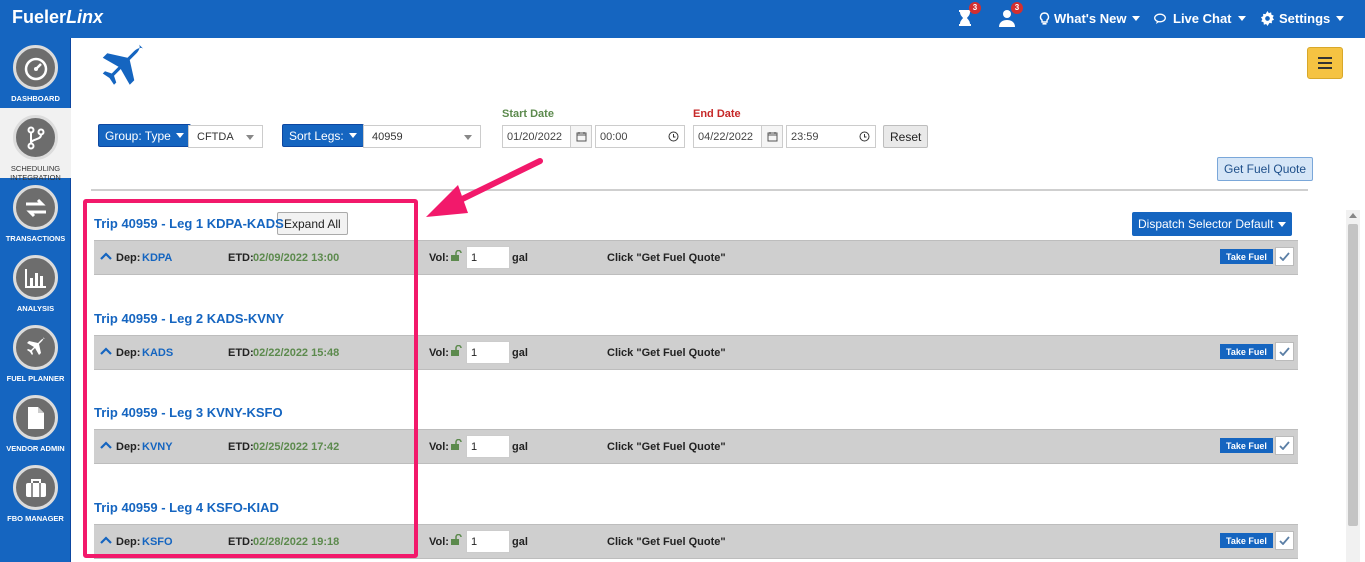 The width and height of the screenshot is (1365, 562). What do you see at coordinates (296, 542) in the screenshot?
I see `etd-value: 02/28/2022 19:18` at bounding box center [296, 542].